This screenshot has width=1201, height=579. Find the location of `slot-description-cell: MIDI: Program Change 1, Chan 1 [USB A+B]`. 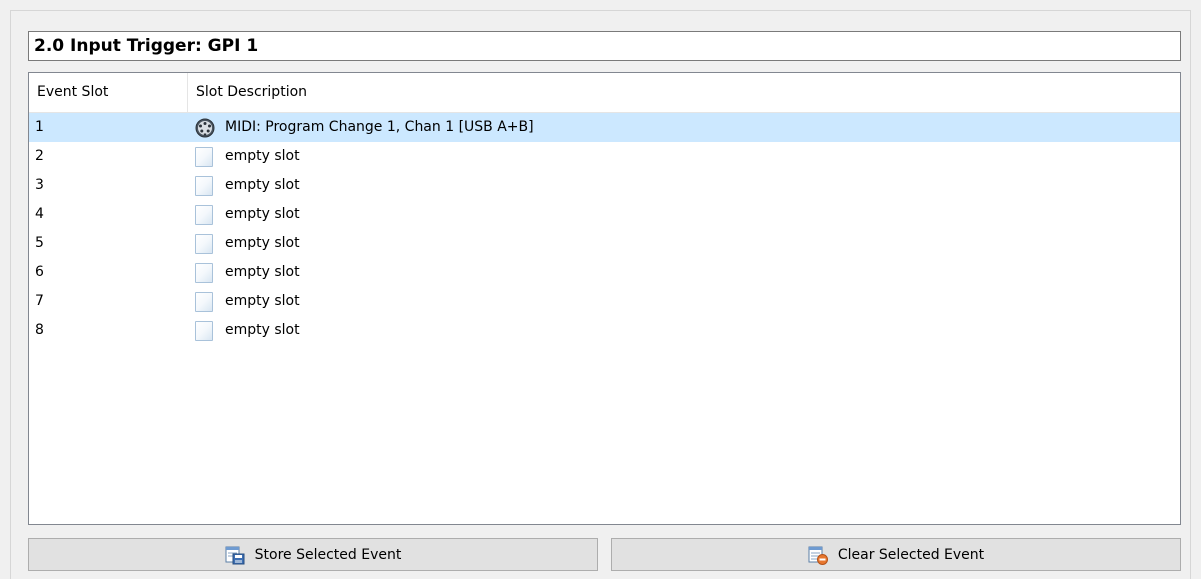

slot-description-cell: MIDI: Program Change 1, Chan 1 [USB A+B] is located at coordinates (364, 127).